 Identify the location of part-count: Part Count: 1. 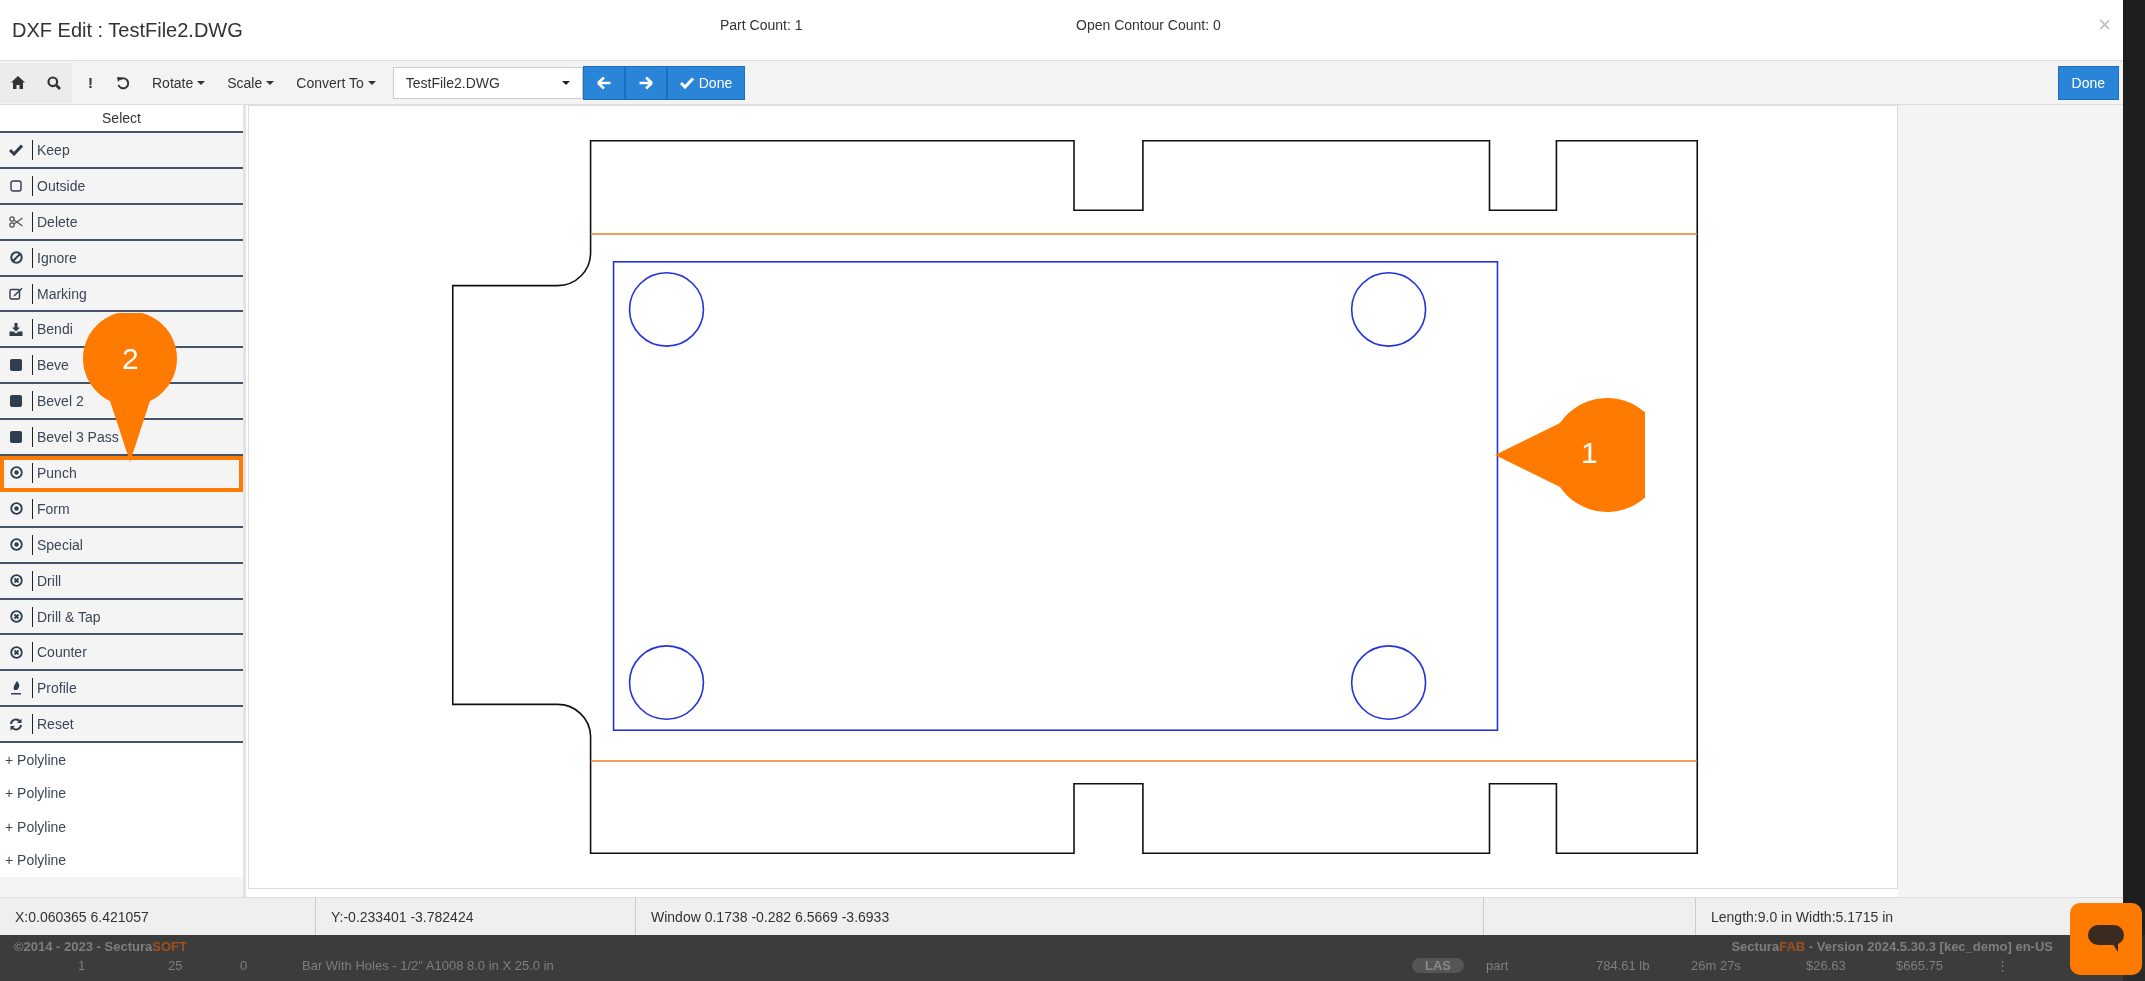
(761, 25).